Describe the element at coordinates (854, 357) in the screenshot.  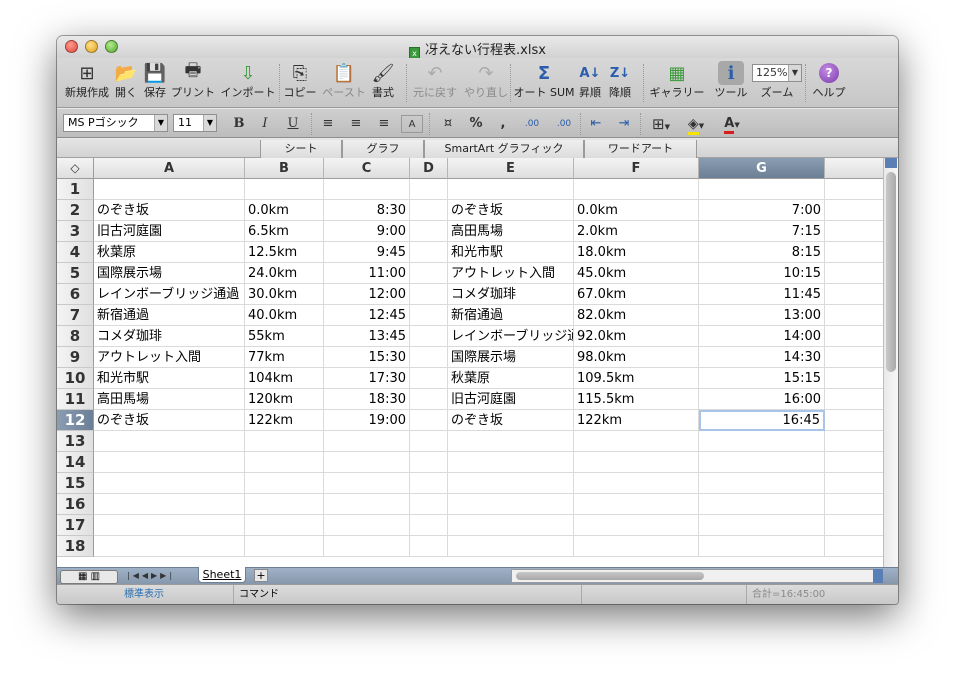
I see `cell-h9` at that location.